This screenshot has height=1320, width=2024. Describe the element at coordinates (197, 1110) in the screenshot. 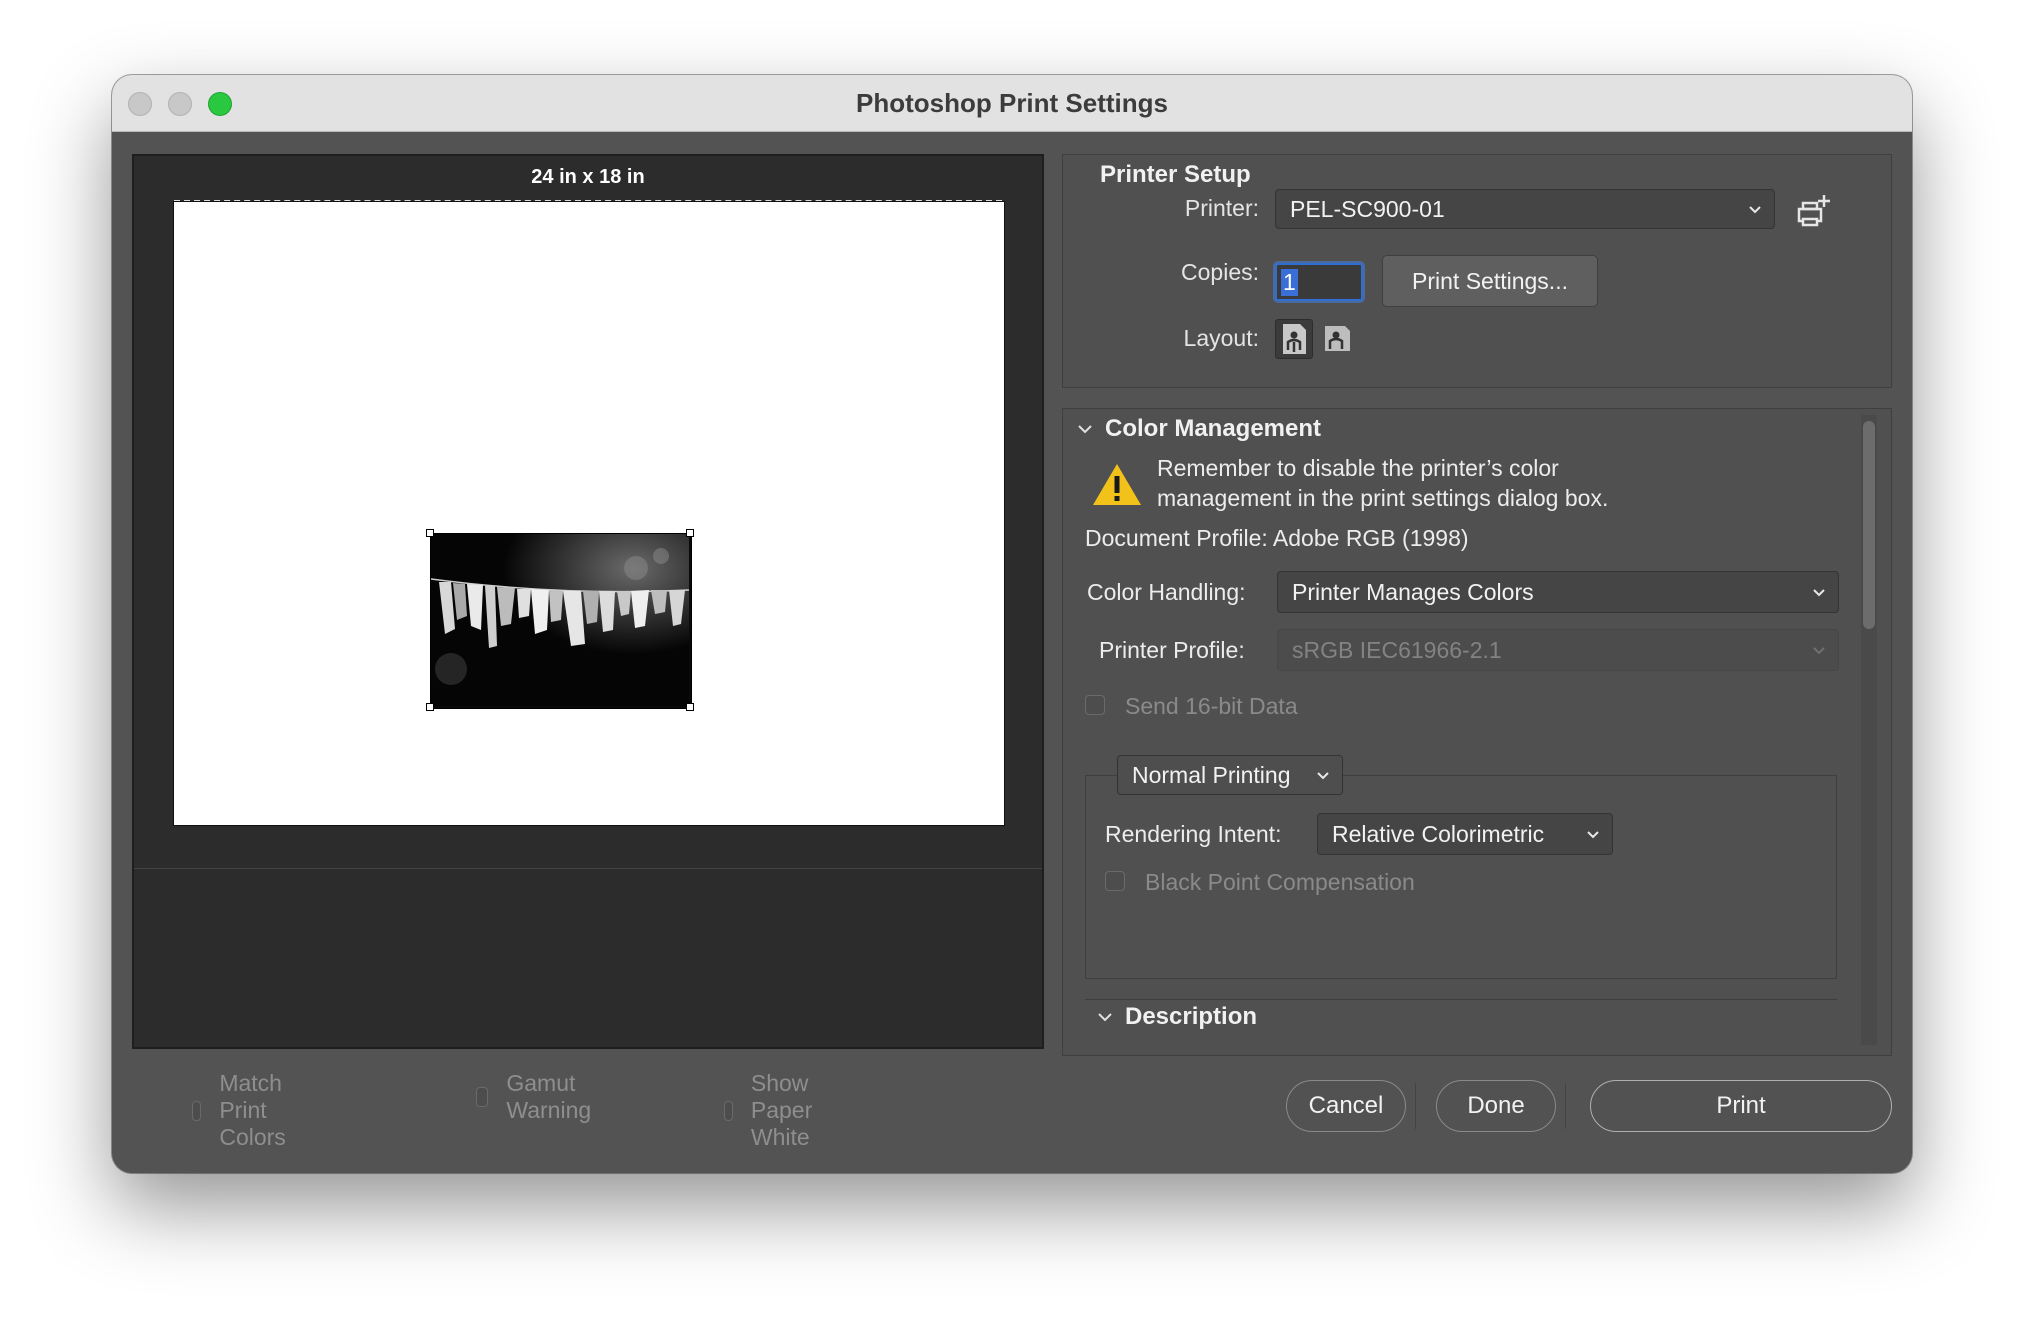

I see `match-print-colors-checkbox` at that location.